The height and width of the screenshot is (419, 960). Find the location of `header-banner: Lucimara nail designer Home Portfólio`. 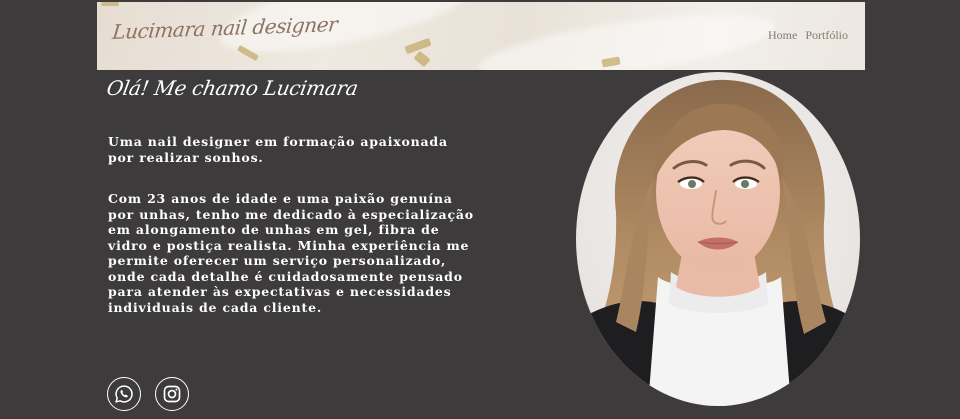

header-banner: Lucimara nail designer Home Portfólio is located at coordinates (481, 36).